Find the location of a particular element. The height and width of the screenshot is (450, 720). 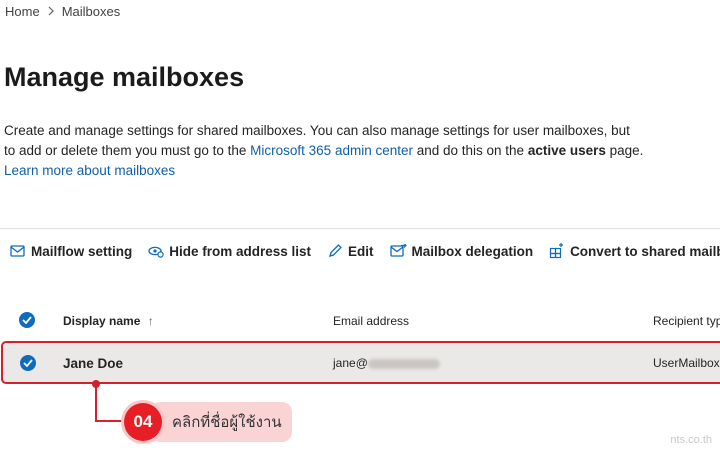

active-users-text: active users is located at coordinates (566, 150).